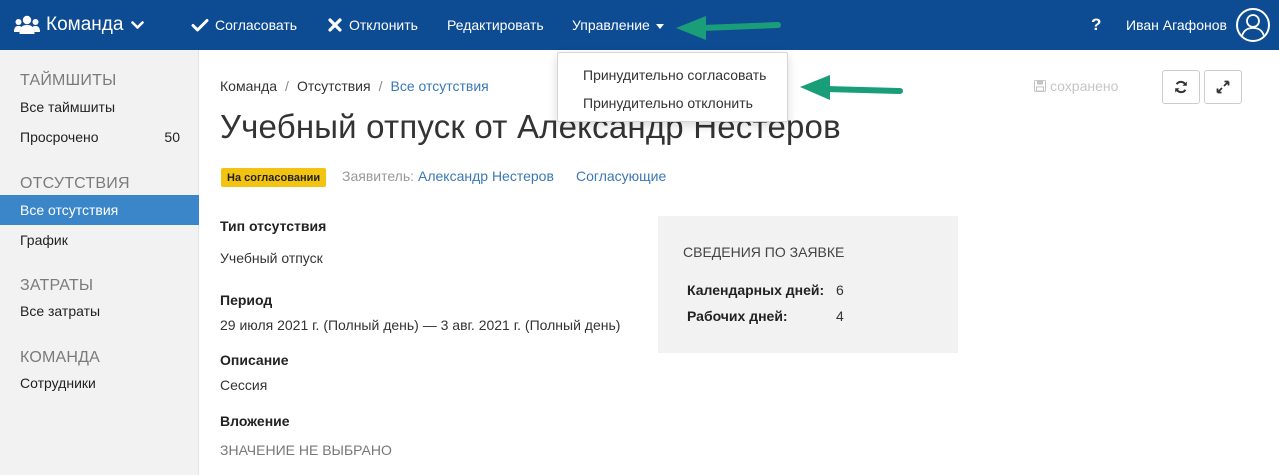 This screenshot has height=475, width=1279. I want to click on sidebar-item-label: Все таймшиты, so click(68, 107).